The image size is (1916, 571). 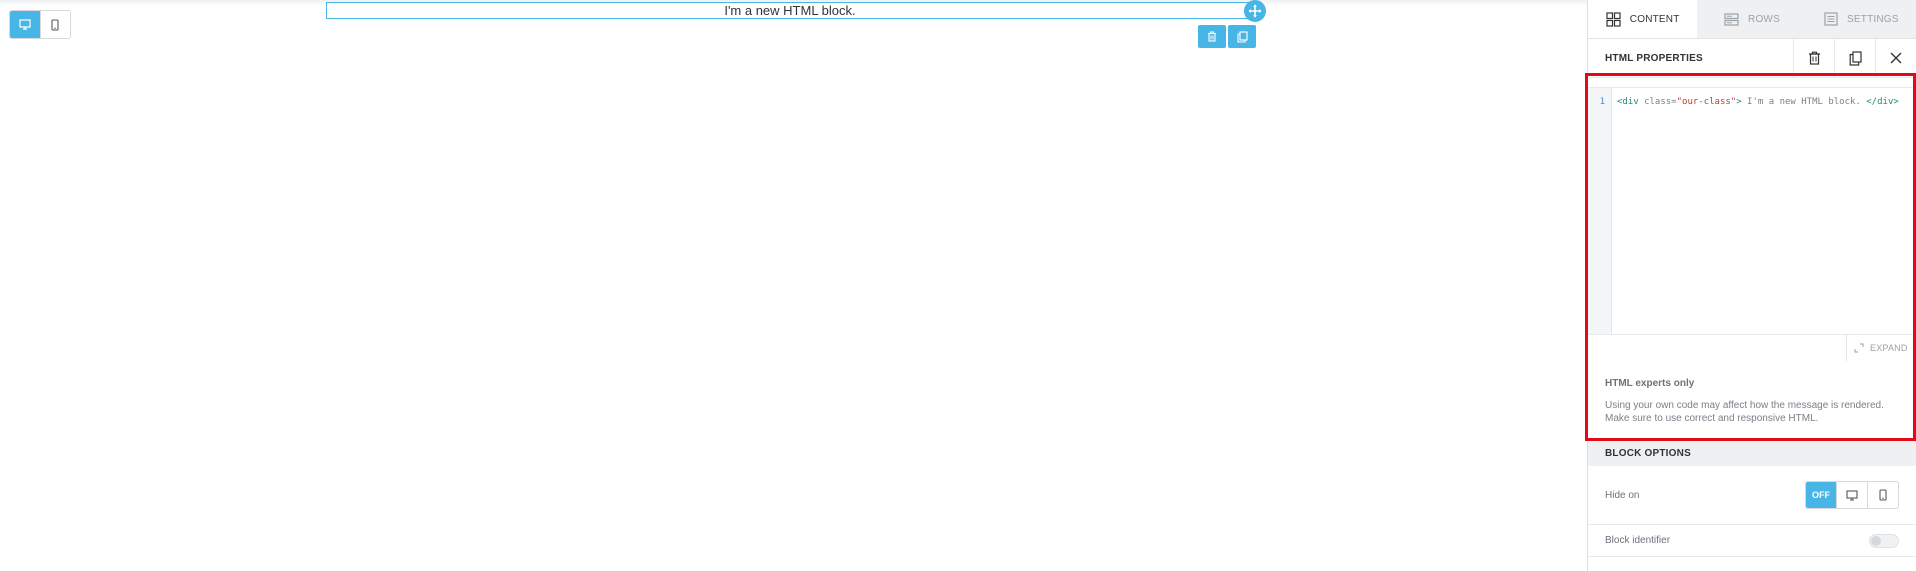 I want to click on close-icon, so click(x=1896, y=58).